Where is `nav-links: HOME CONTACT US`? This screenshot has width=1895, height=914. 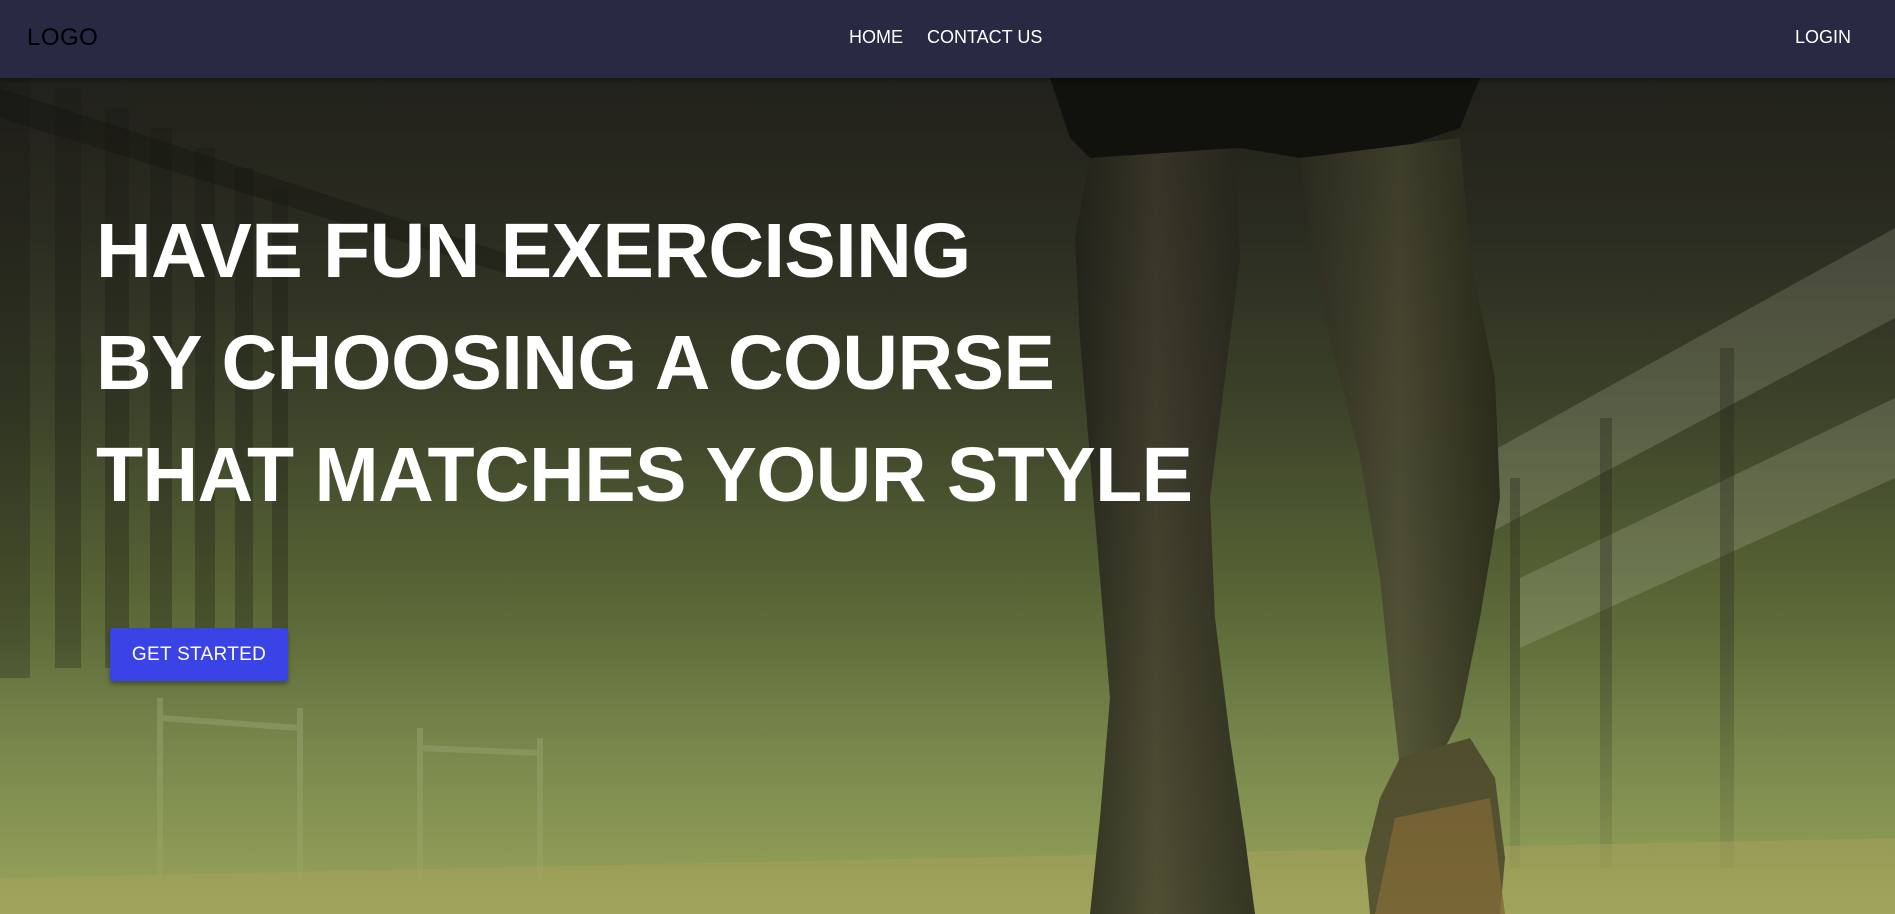
nav-links: HOME CONTACT US is located at coordinates (945, 37).